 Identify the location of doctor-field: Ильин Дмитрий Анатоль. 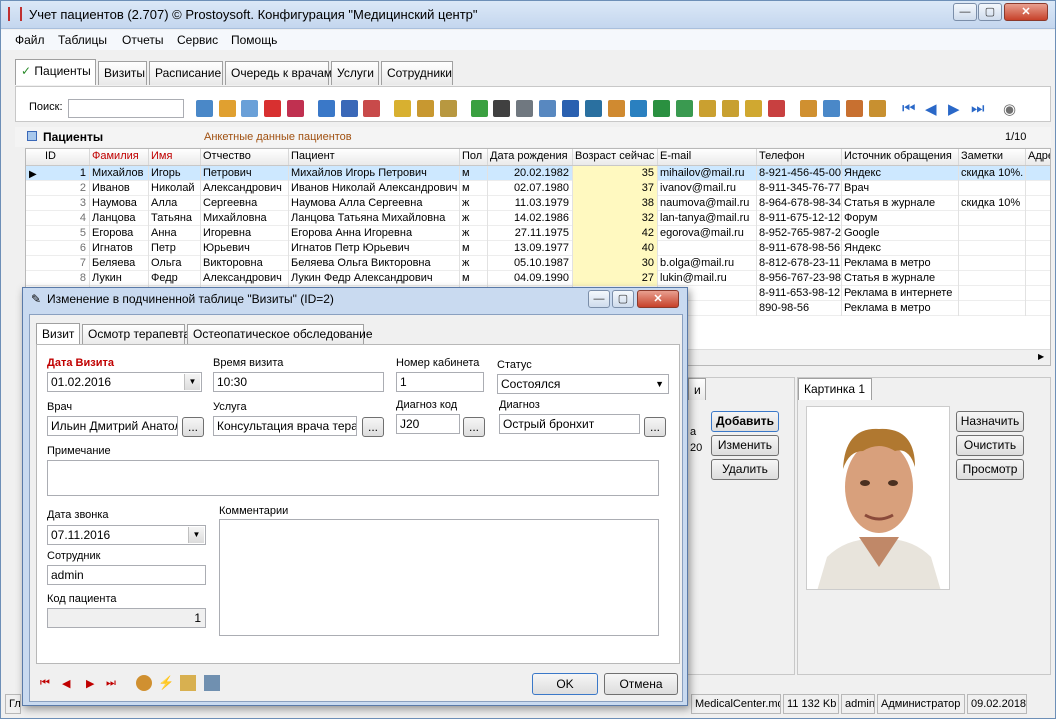
(112, 426).